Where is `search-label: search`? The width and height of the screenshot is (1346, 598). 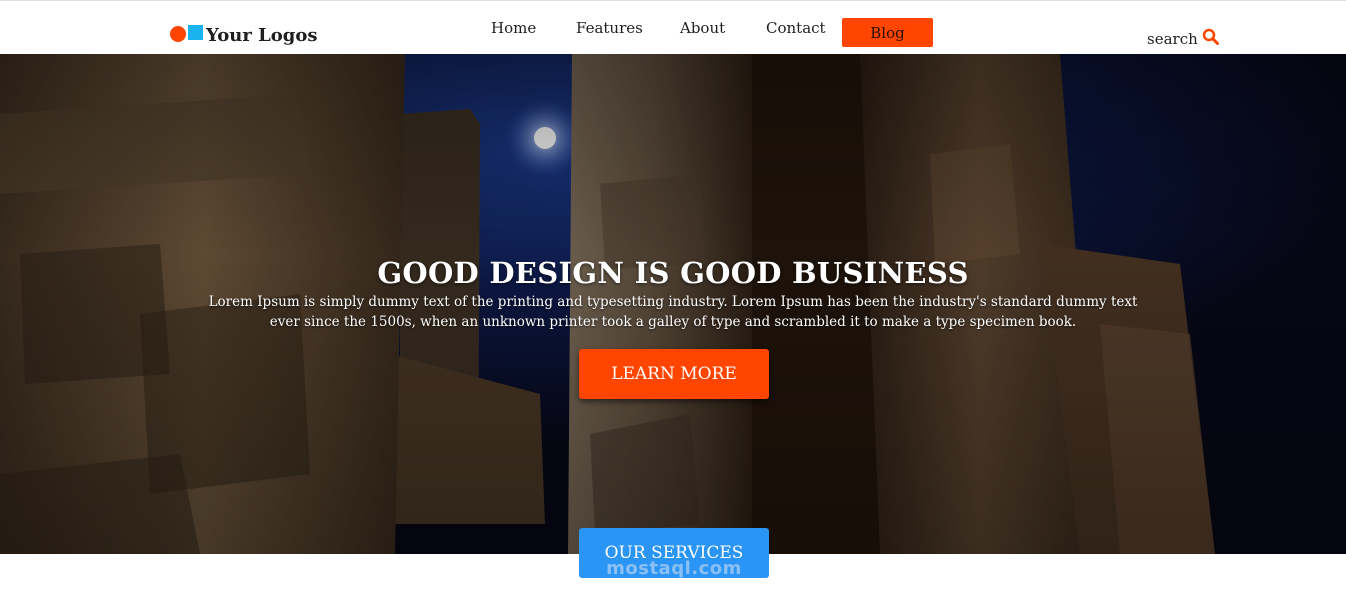 search-label: search is located at coordinates (1172, 38).